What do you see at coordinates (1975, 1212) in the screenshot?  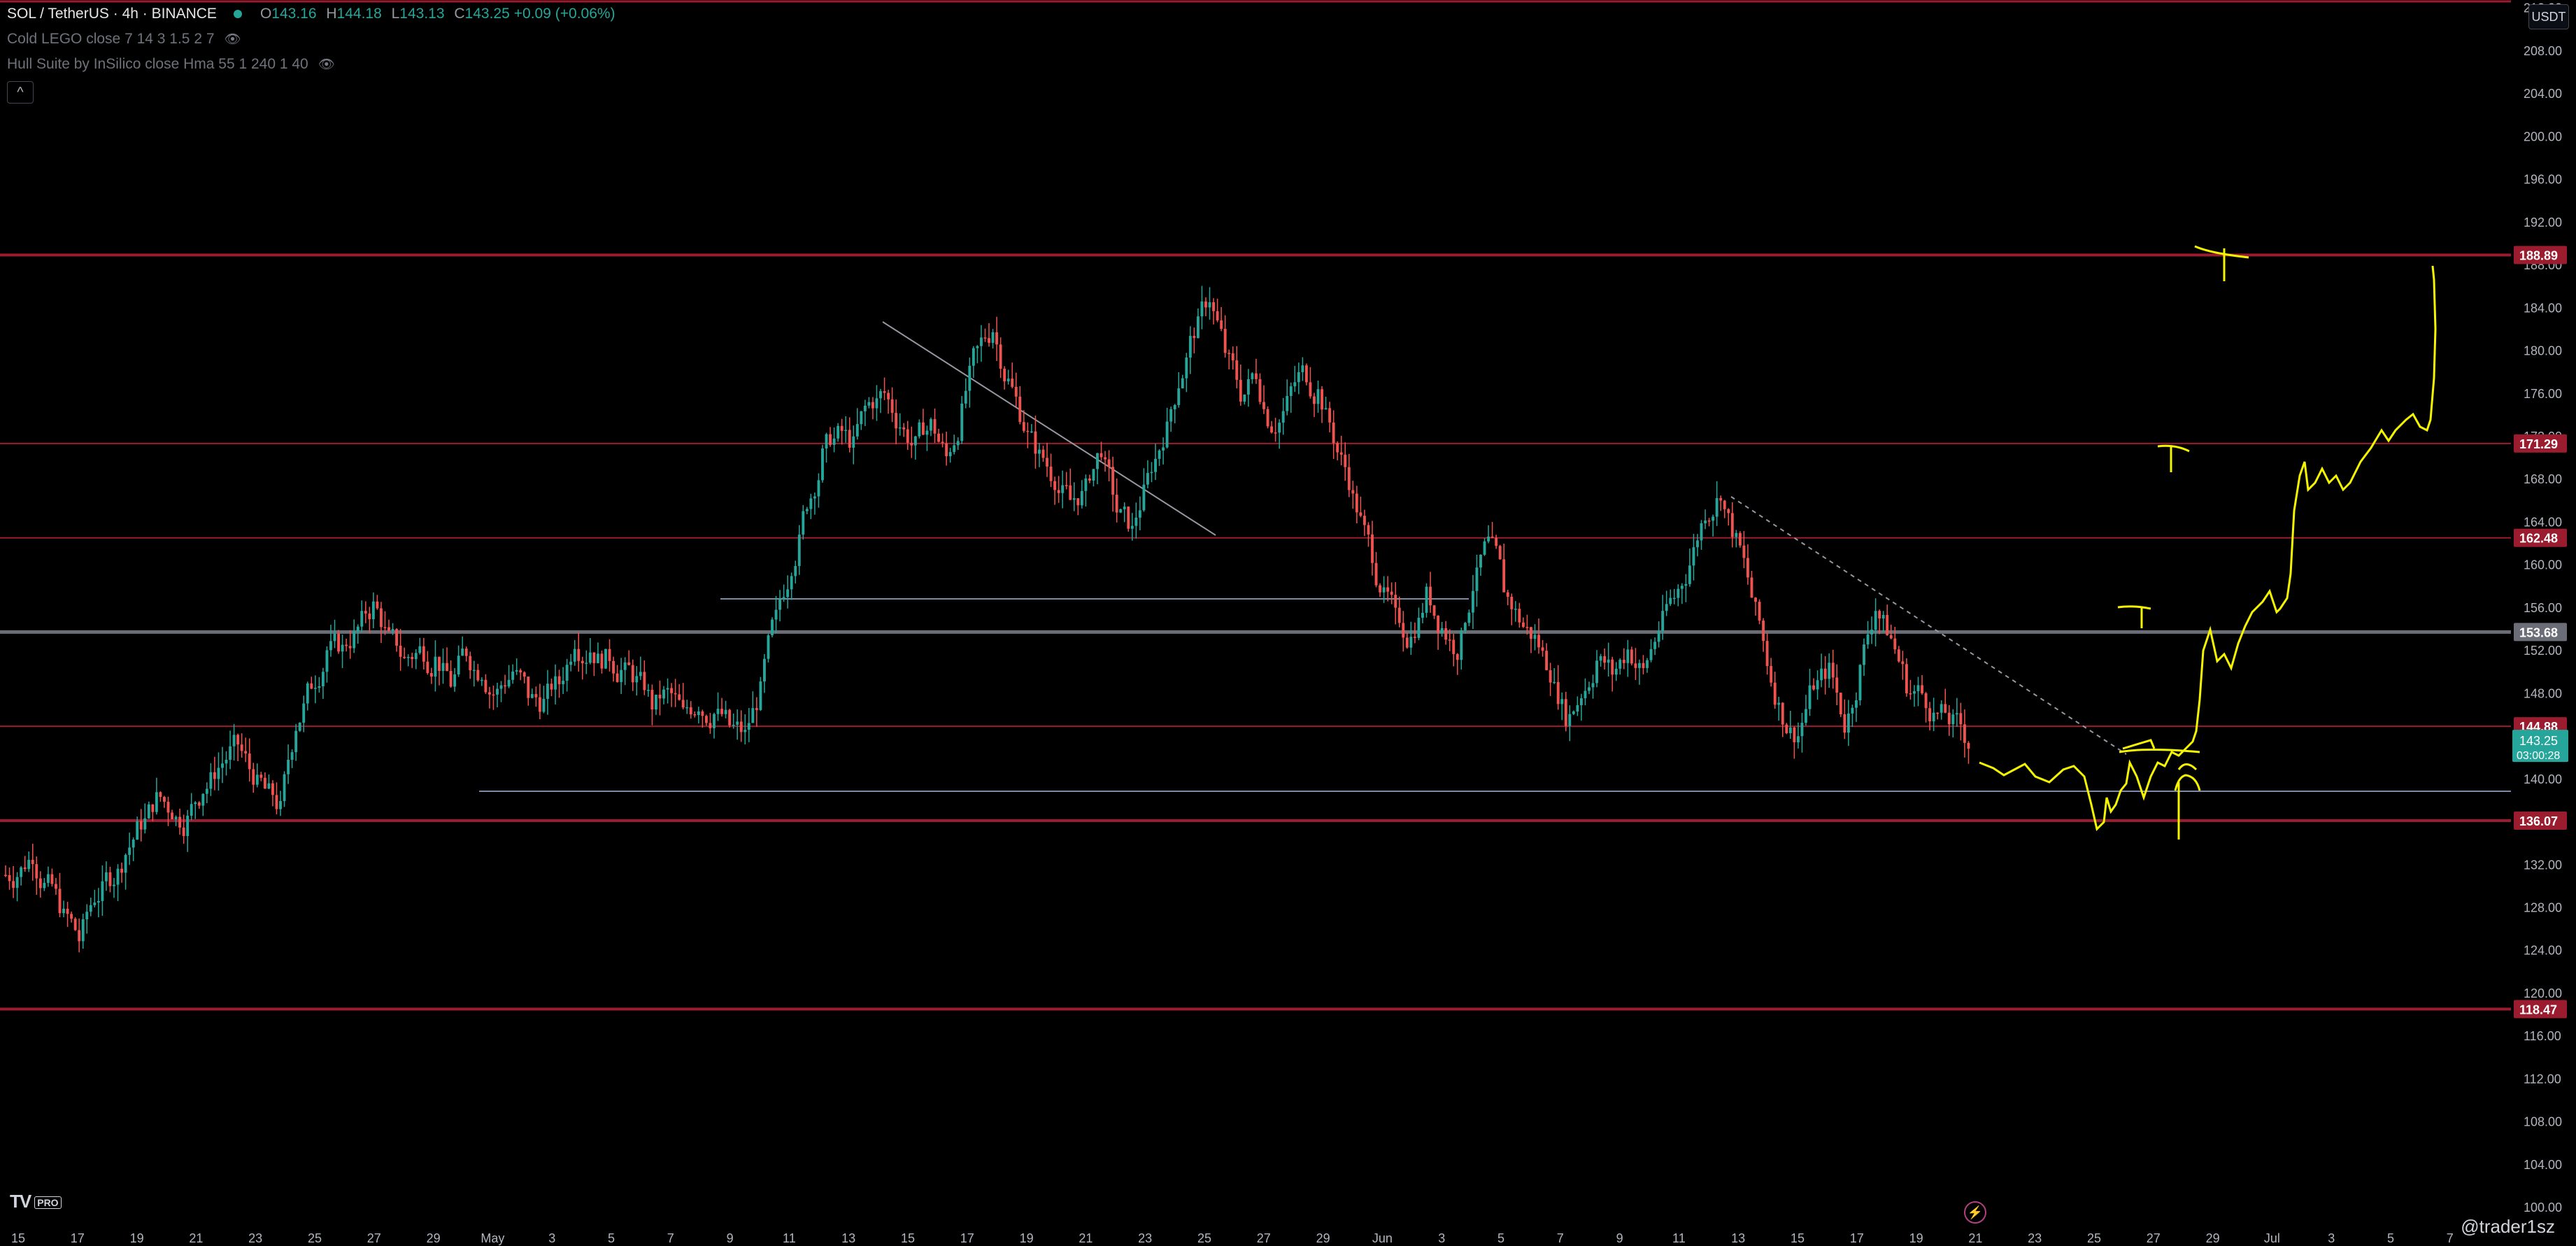 I see `lightning-icon: ⚡` at bounding box center [1975, 1212].